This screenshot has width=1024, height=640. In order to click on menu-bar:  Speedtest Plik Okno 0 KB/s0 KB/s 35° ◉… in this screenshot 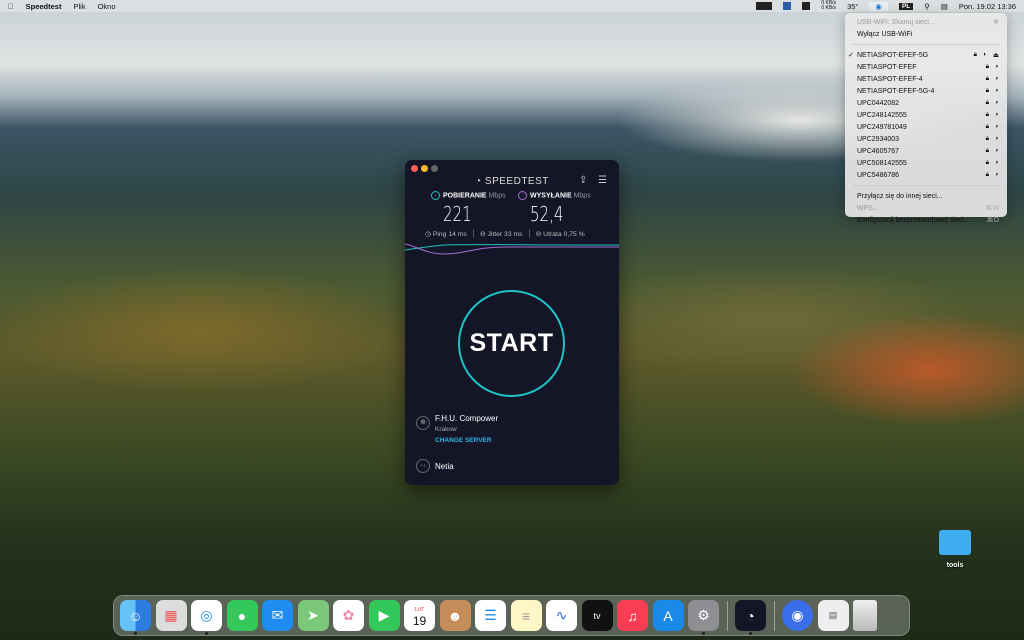, I will do `click(512, 6)`.